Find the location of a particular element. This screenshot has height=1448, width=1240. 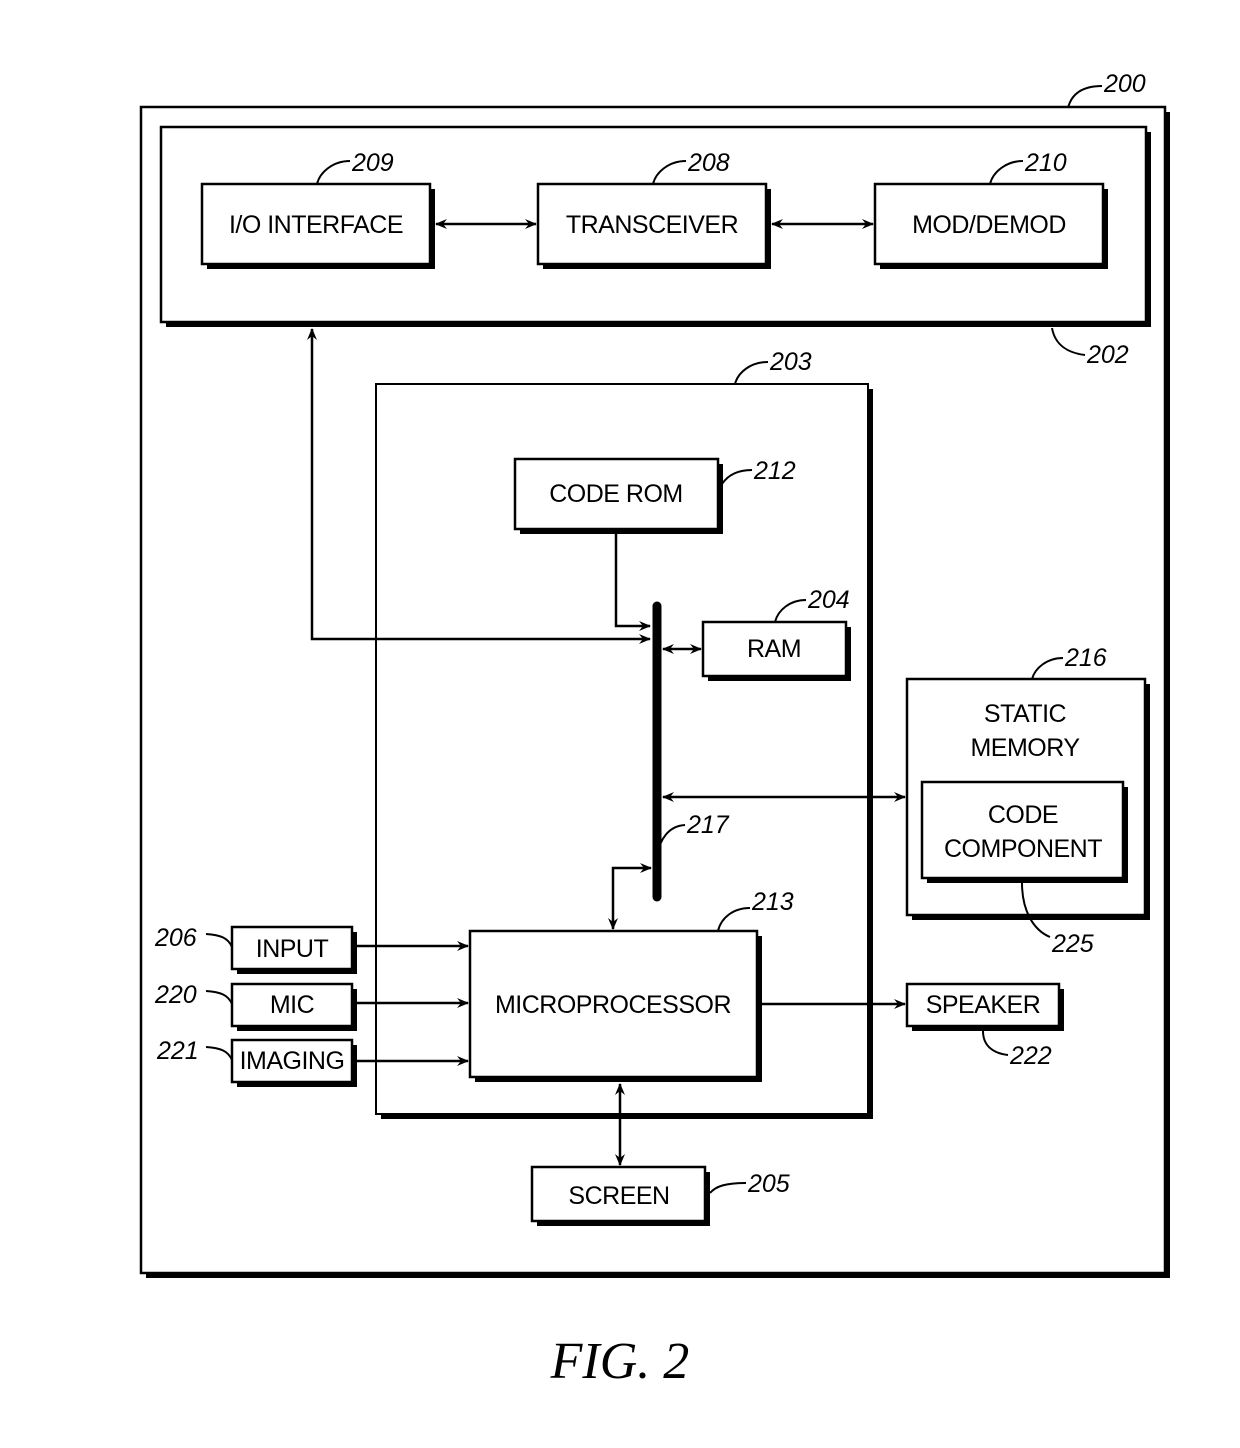

ram-box: RAM is located at coordinates (776, 650).